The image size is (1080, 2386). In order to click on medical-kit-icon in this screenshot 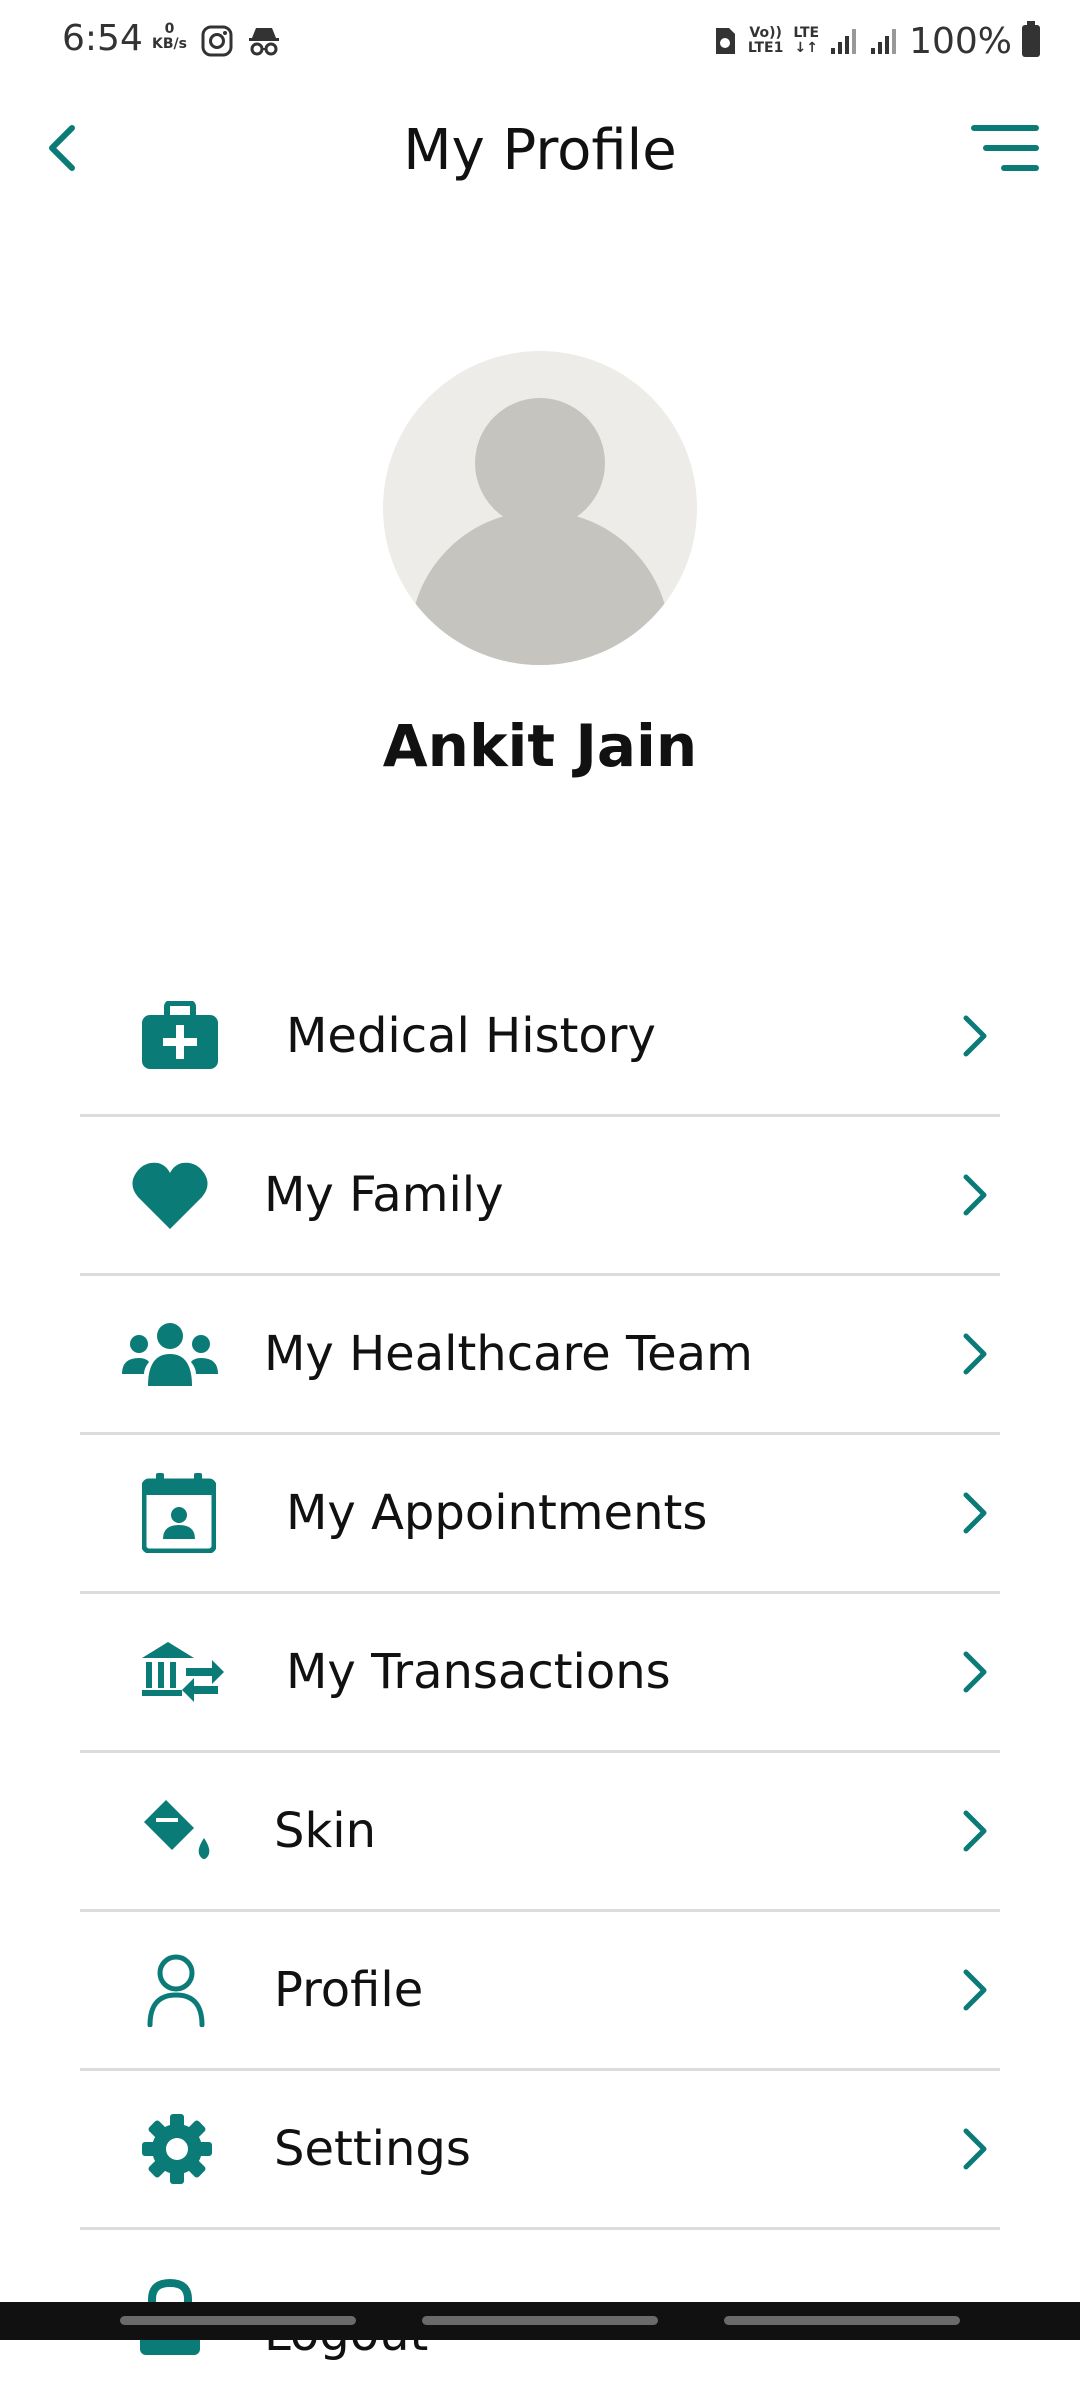, I will do `click(180, 1035)`.